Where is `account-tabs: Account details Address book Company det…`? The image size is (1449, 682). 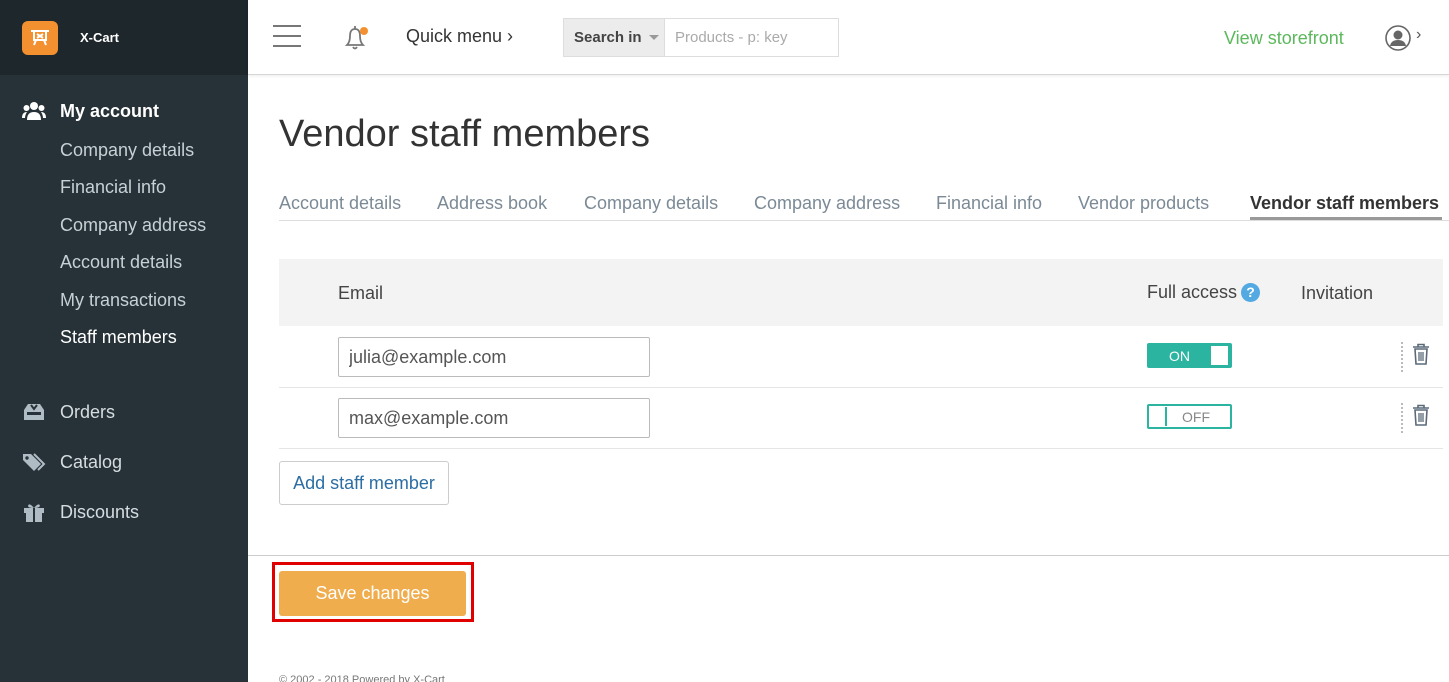
account-tabs: Account details Address book Company det… is located at coordinates (864, 207).